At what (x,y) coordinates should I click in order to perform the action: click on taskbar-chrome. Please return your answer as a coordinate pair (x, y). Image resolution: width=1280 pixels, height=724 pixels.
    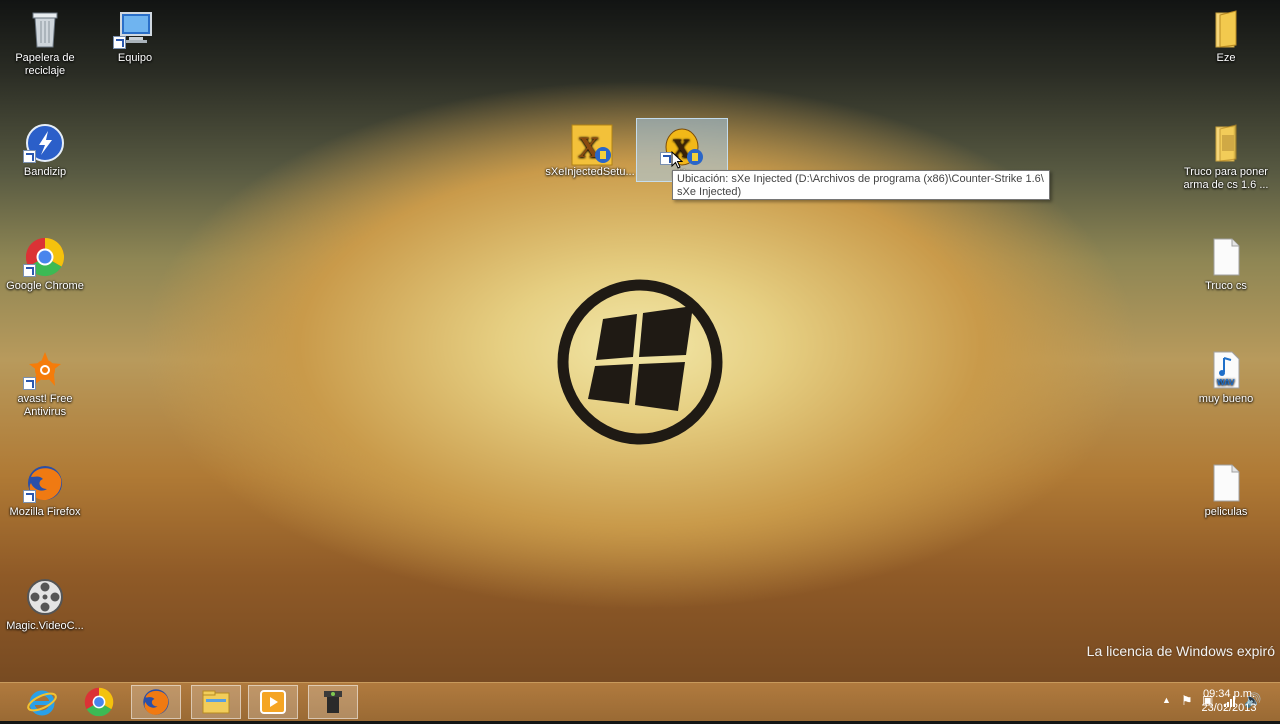
    Looking at the image, I should click on (99, 702).